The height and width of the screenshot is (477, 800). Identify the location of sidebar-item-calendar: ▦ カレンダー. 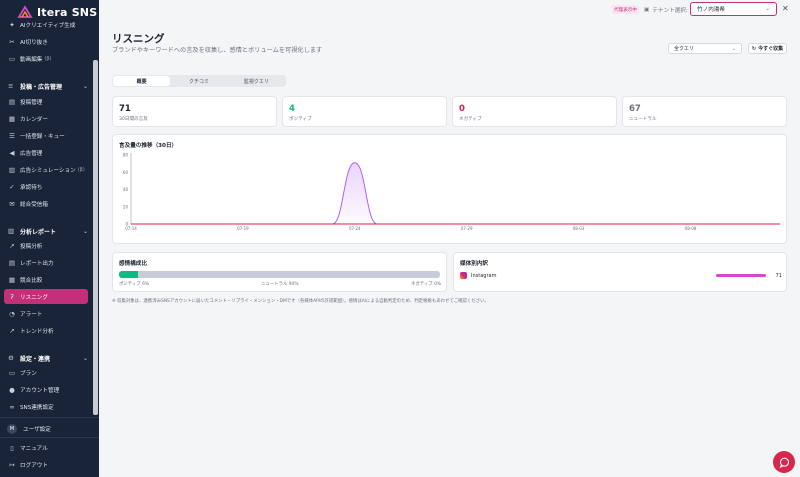
(46, 118).